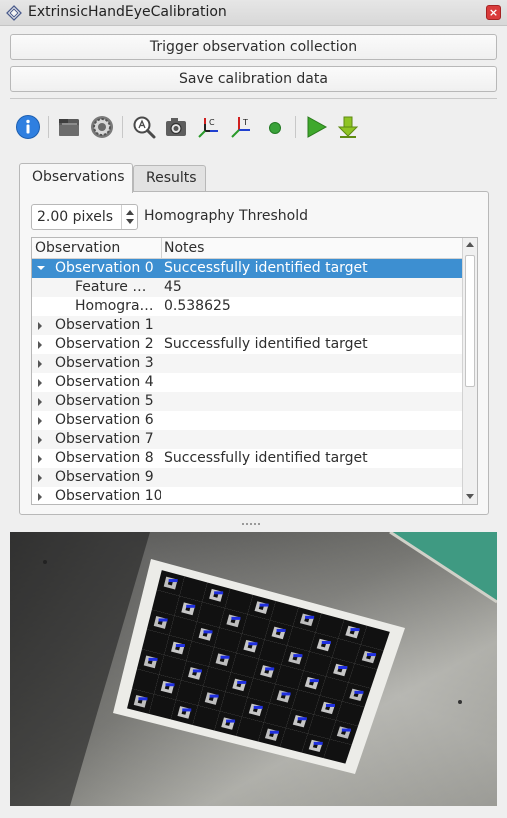 The width and height of the screenshot is (507, 818). I want to click on info-icon, so click(28, 127).